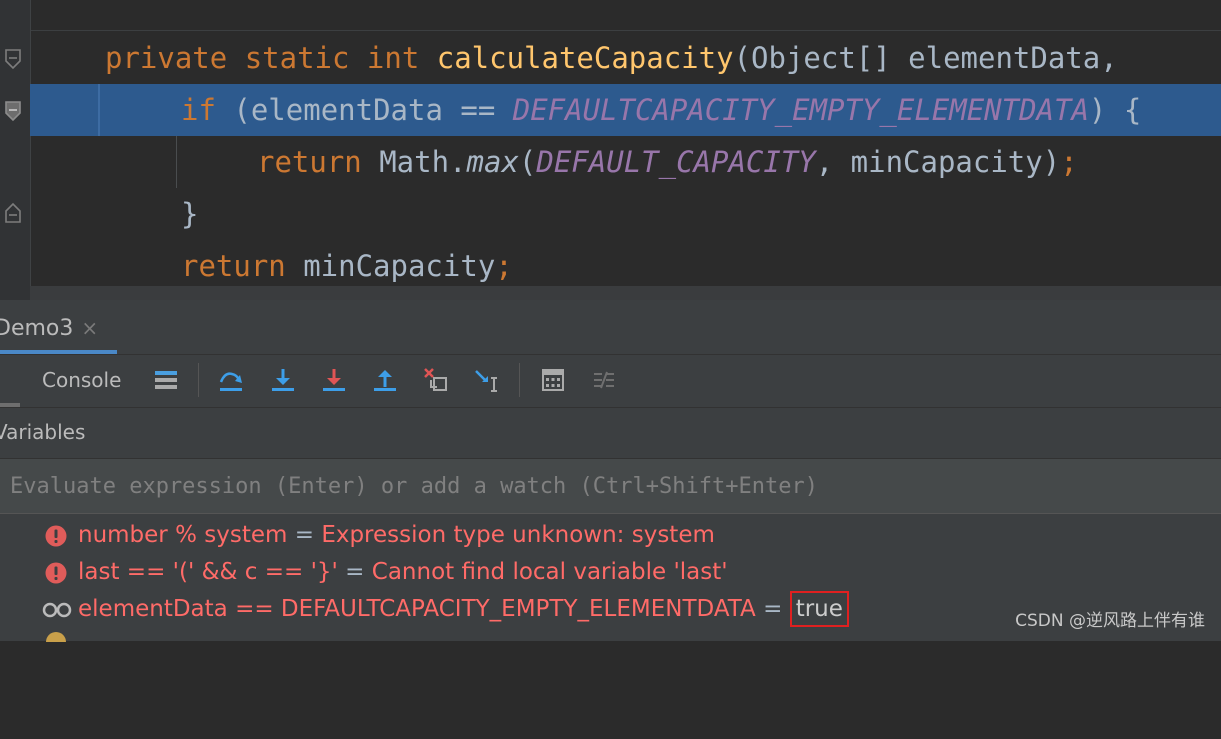  Describe the element at coordinates (56, 637) in the screenshot. I see `field-icon` at that location.